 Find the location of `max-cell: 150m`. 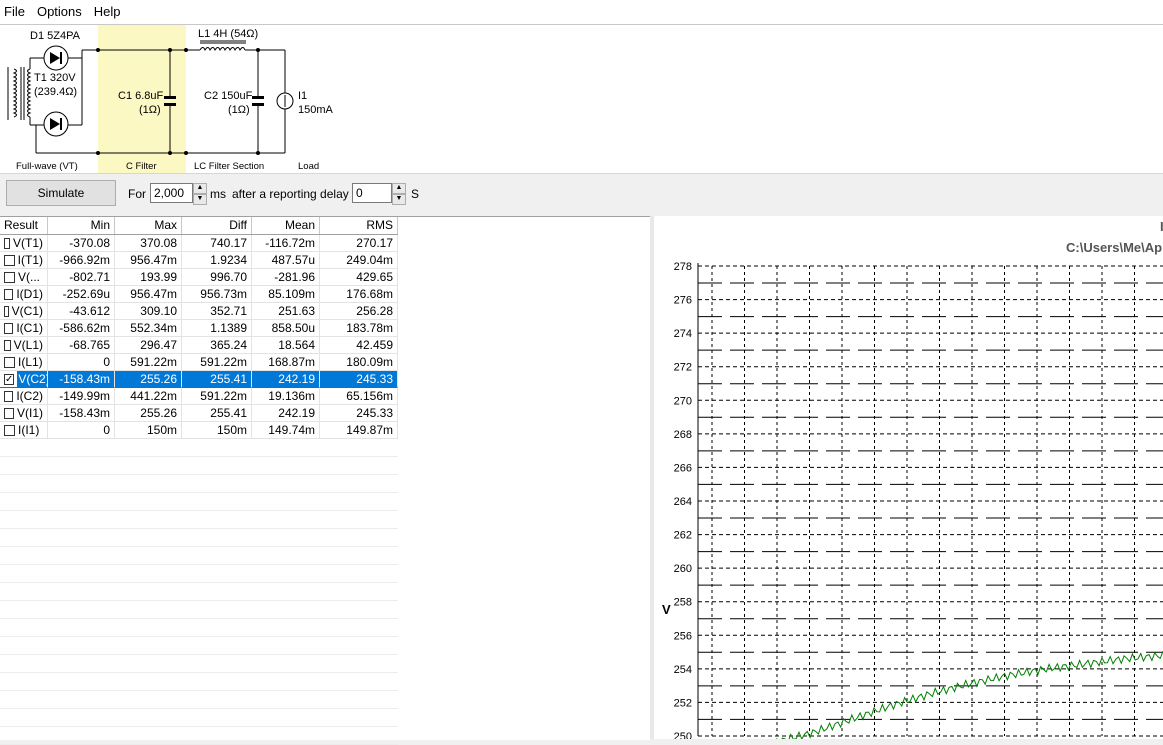

max-cell: 150m is located at coordinates (148, 430).